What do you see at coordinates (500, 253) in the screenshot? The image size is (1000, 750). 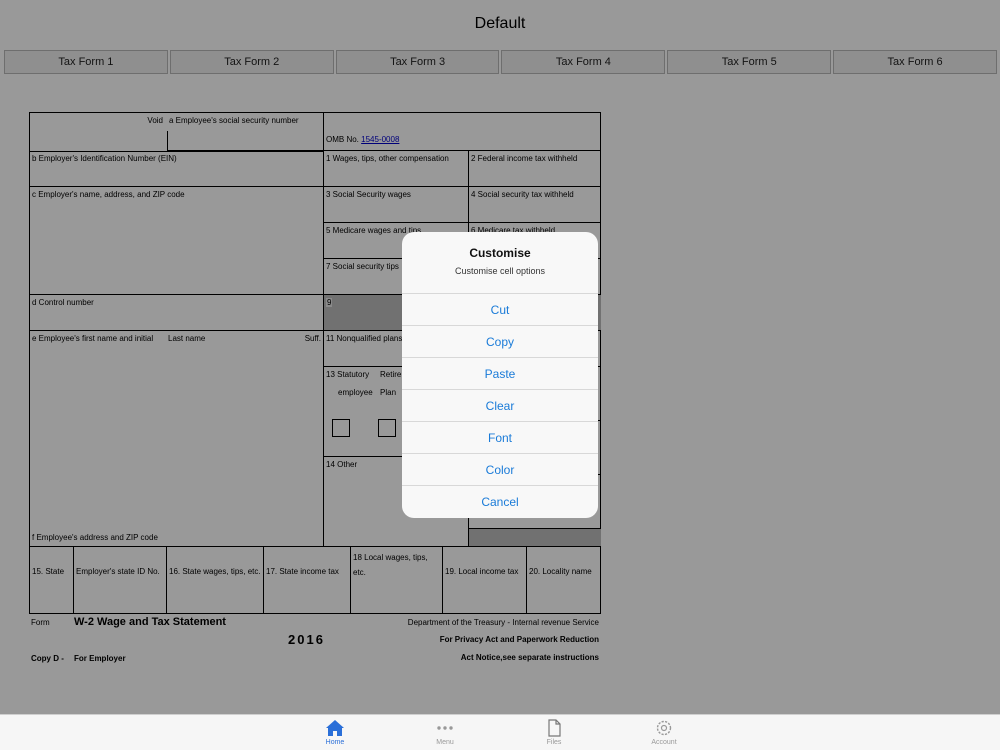 I see `sheet-title: Customise` at bounding box center [500, 253].